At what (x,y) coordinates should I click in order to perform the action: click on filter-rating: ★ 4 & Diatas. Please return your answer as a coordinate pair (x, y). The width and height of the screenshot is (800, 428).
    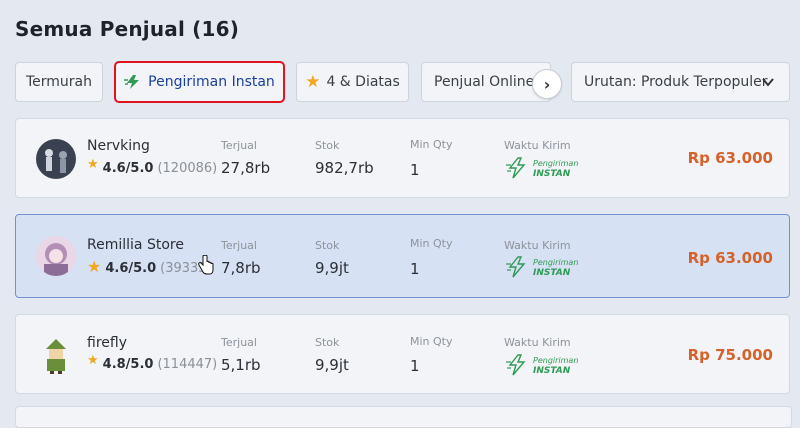
    Looking at the image, I should click on (352, 82).